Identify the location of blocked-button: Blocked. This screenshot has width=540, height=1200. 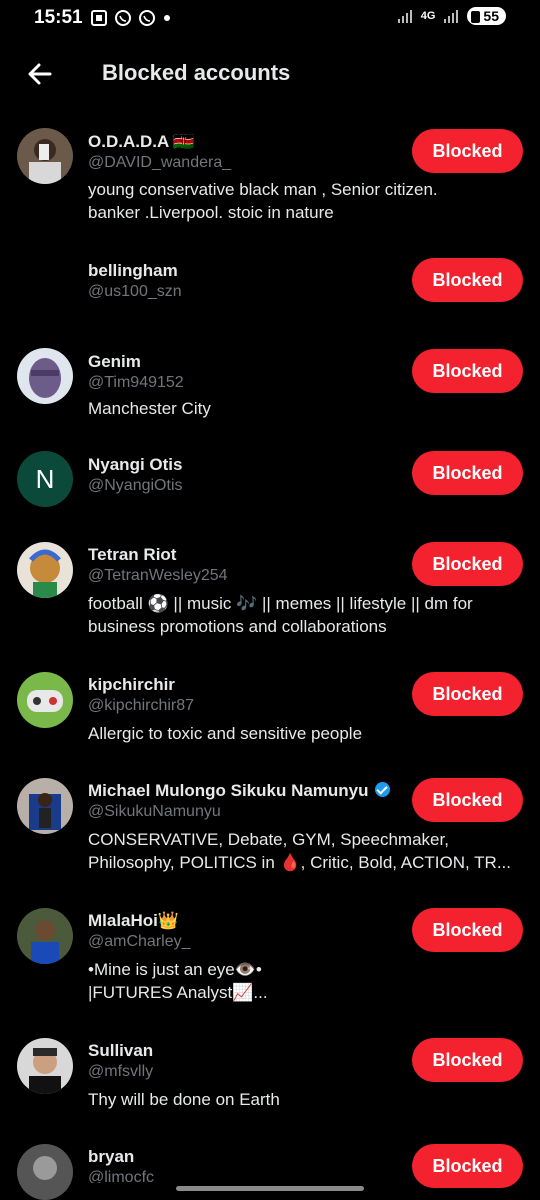
(467, 1166).